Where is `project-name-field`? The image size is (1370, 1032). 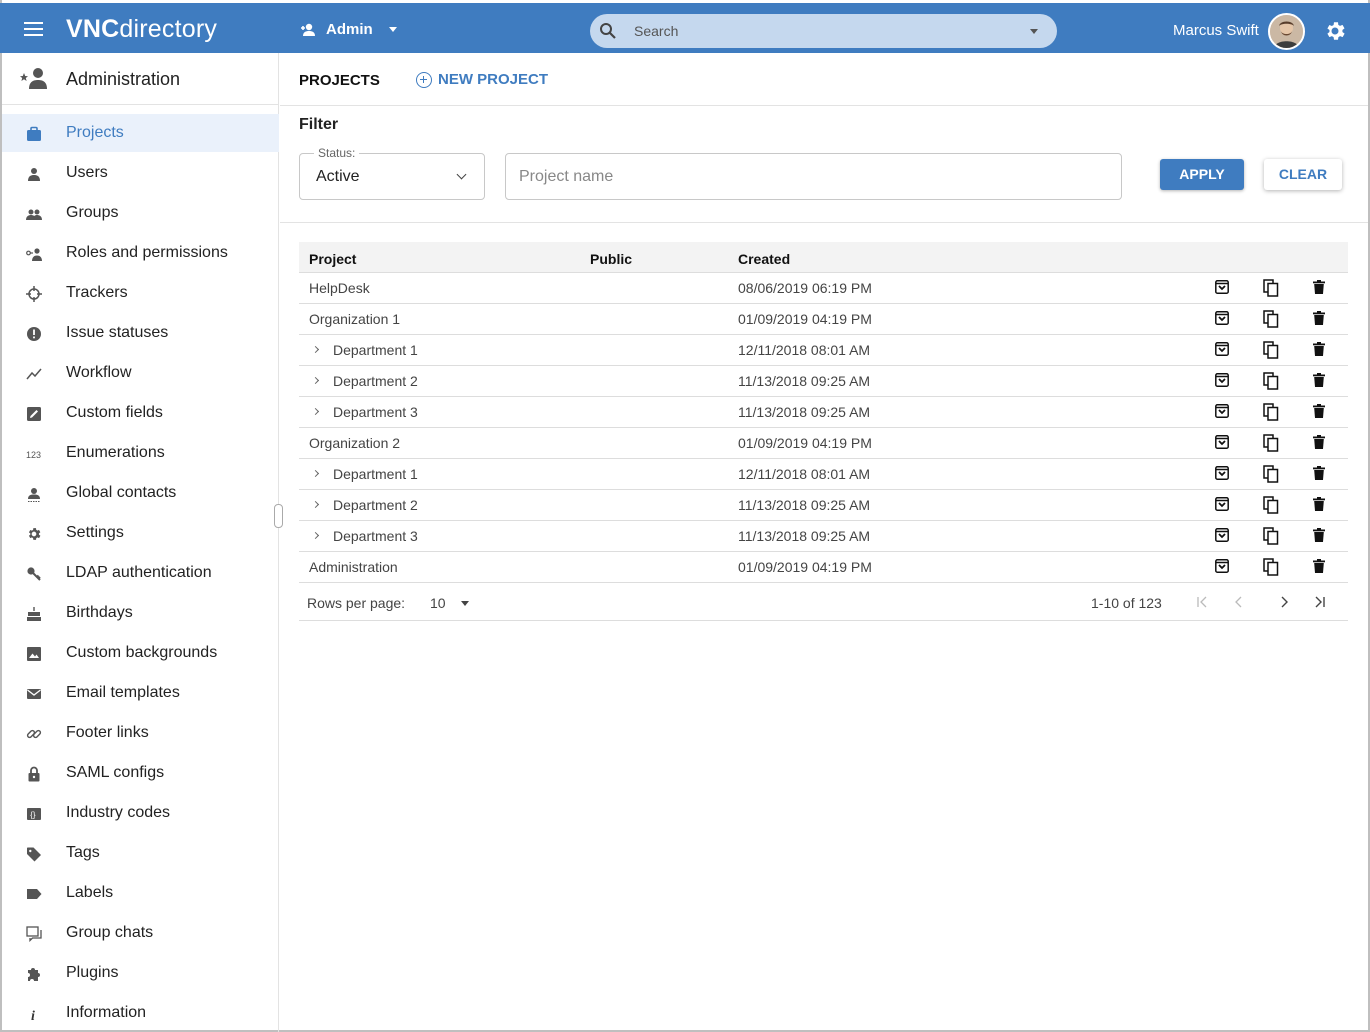 project-name-field is located at coordinates (813, 176).